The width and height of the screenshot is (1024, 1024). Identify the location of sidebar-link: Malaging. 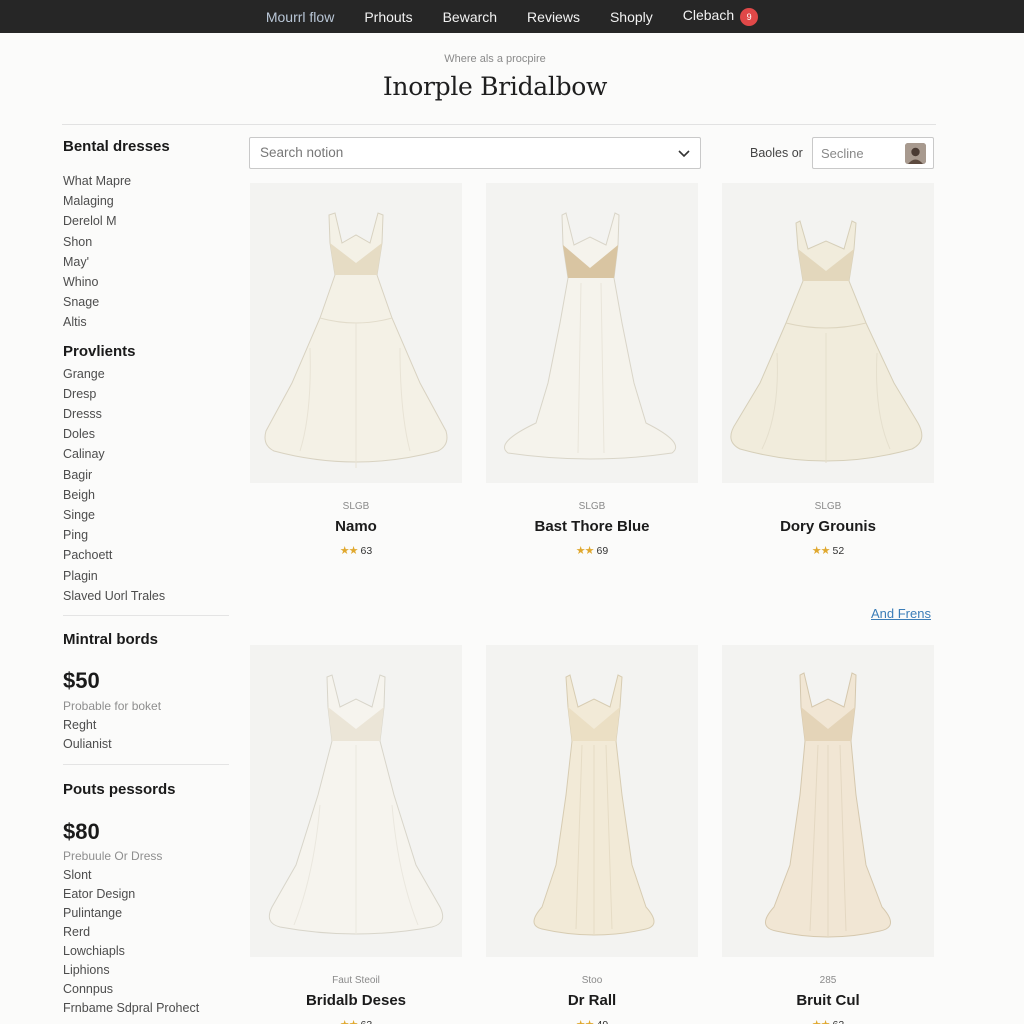
(147, 201).